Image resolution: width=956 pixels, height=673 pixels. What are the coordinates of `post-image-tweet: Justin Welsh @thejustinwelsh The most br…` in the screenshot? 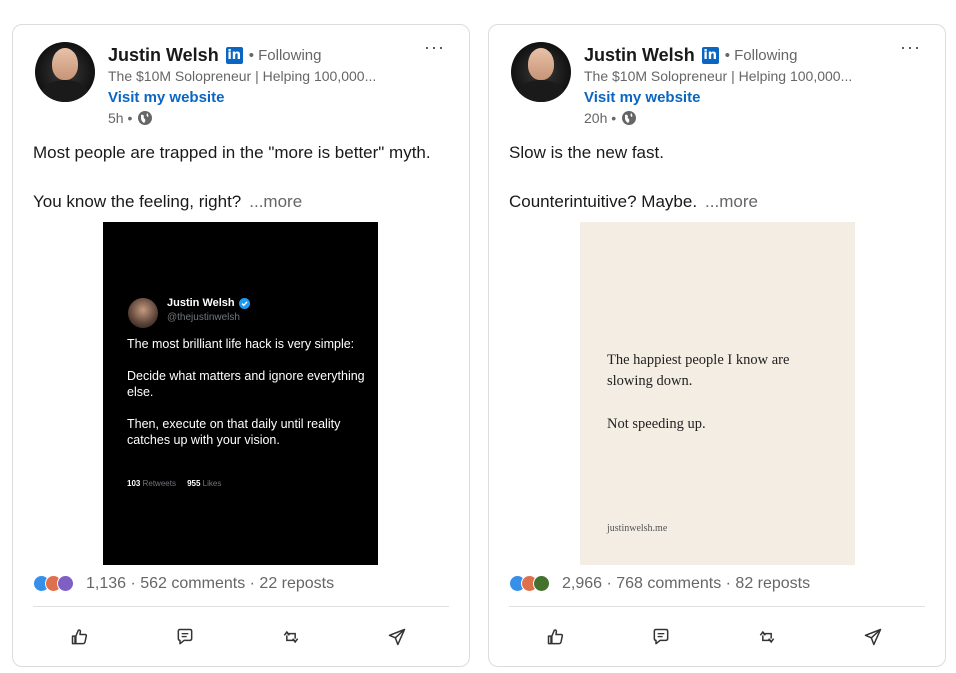 It's located at (240, 393).